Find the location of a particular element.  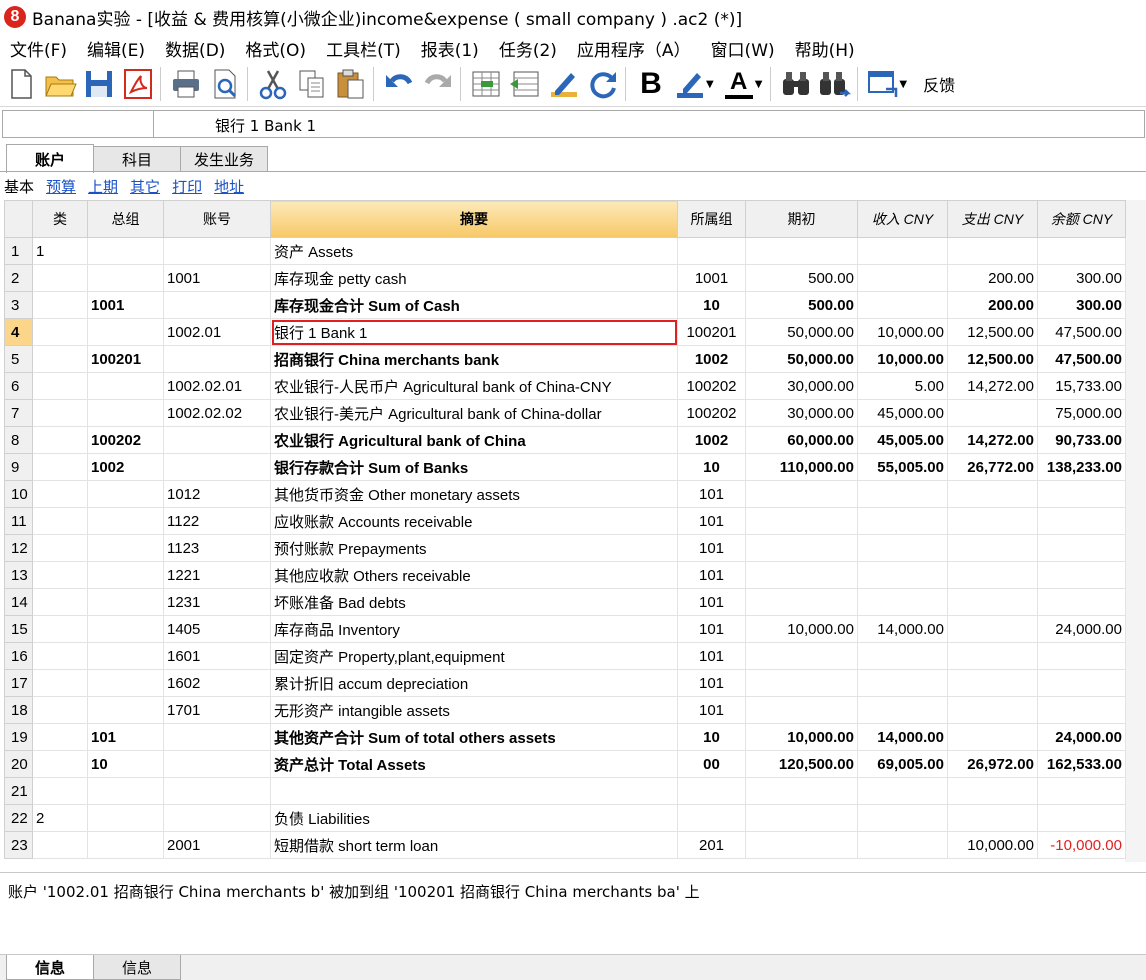

redo-icon is located at coordinates (438, 84).